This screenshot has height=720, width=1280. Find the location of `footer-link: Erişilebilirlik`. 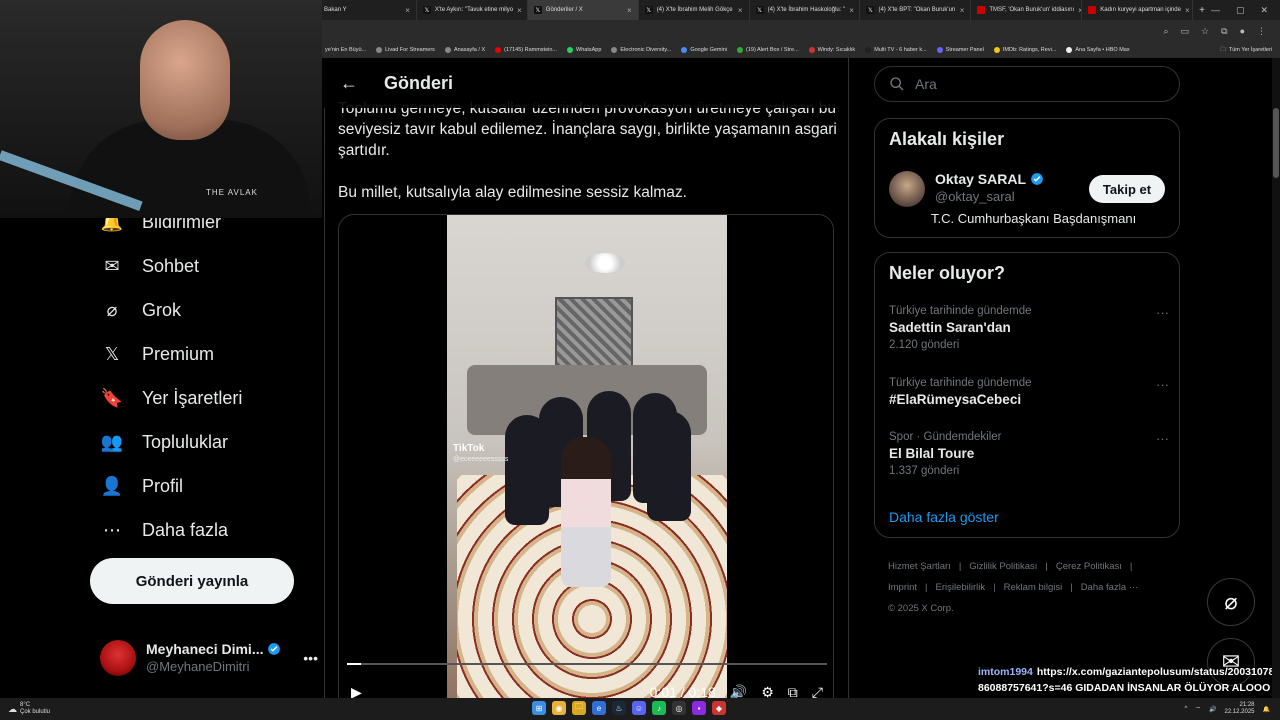

footer-link: Erişilebilirlik is located at coordinates (961, 587).